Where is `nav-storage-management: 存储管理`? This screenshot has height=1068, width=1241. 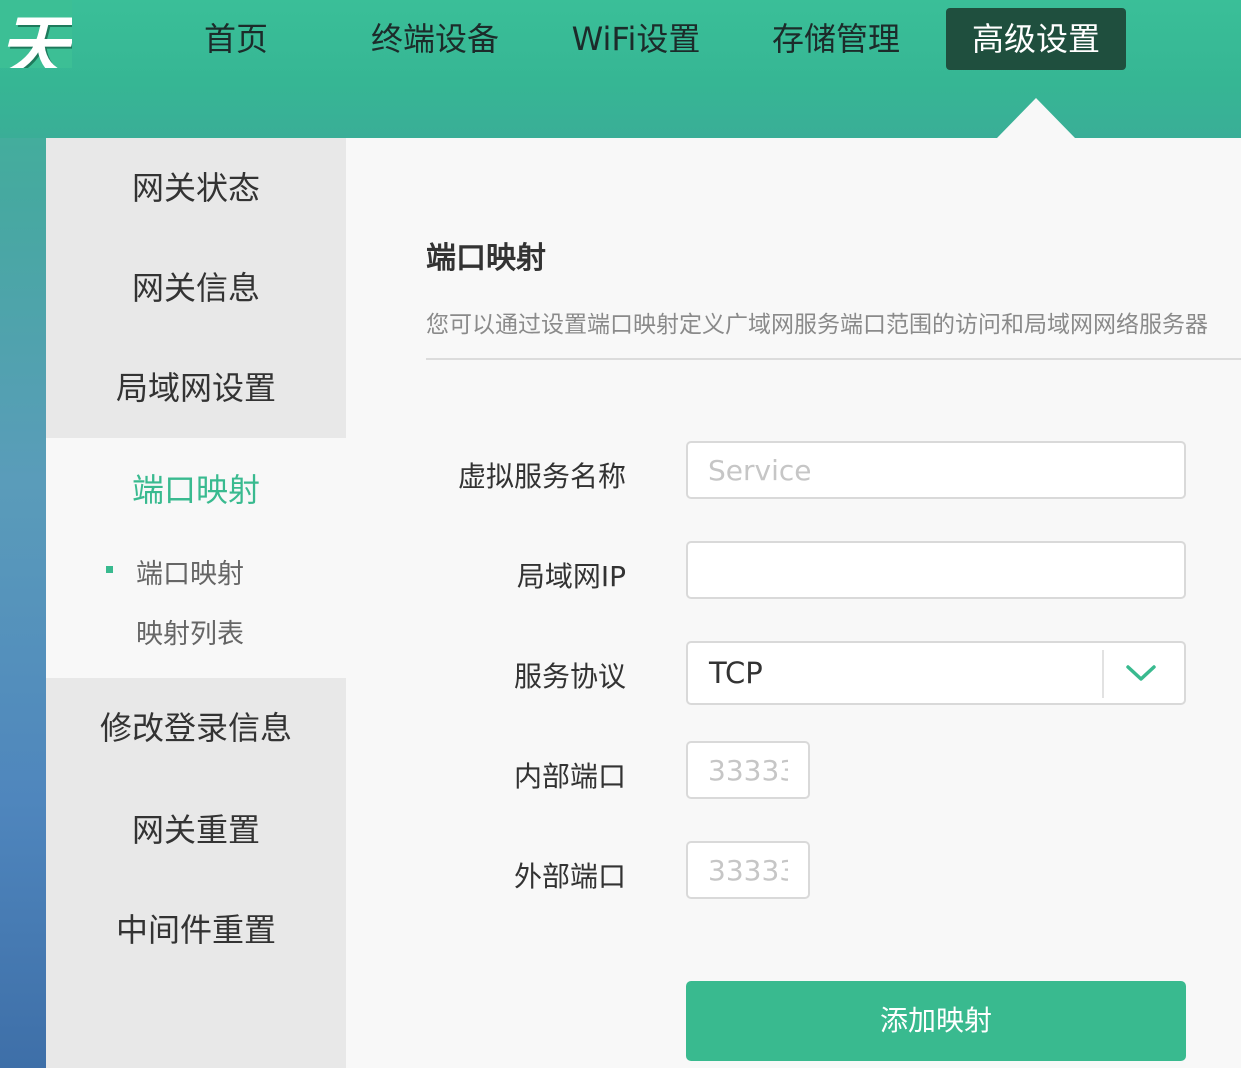 nav-storage-management: 存储管理 is located at coordinates (836, 39).